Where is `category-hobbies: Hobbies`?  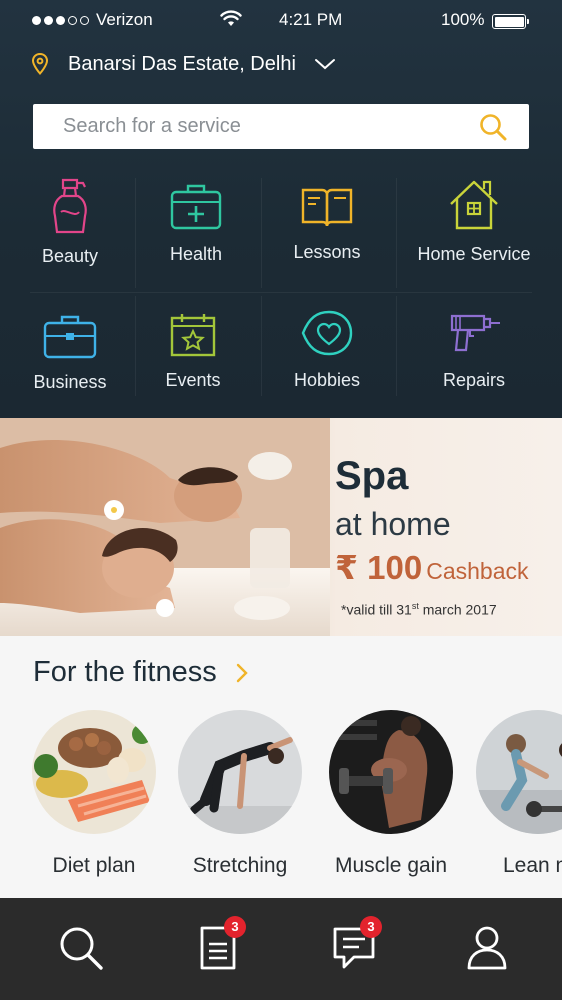 category-hobbies: Hobbies is located at coordinates (327, 349).